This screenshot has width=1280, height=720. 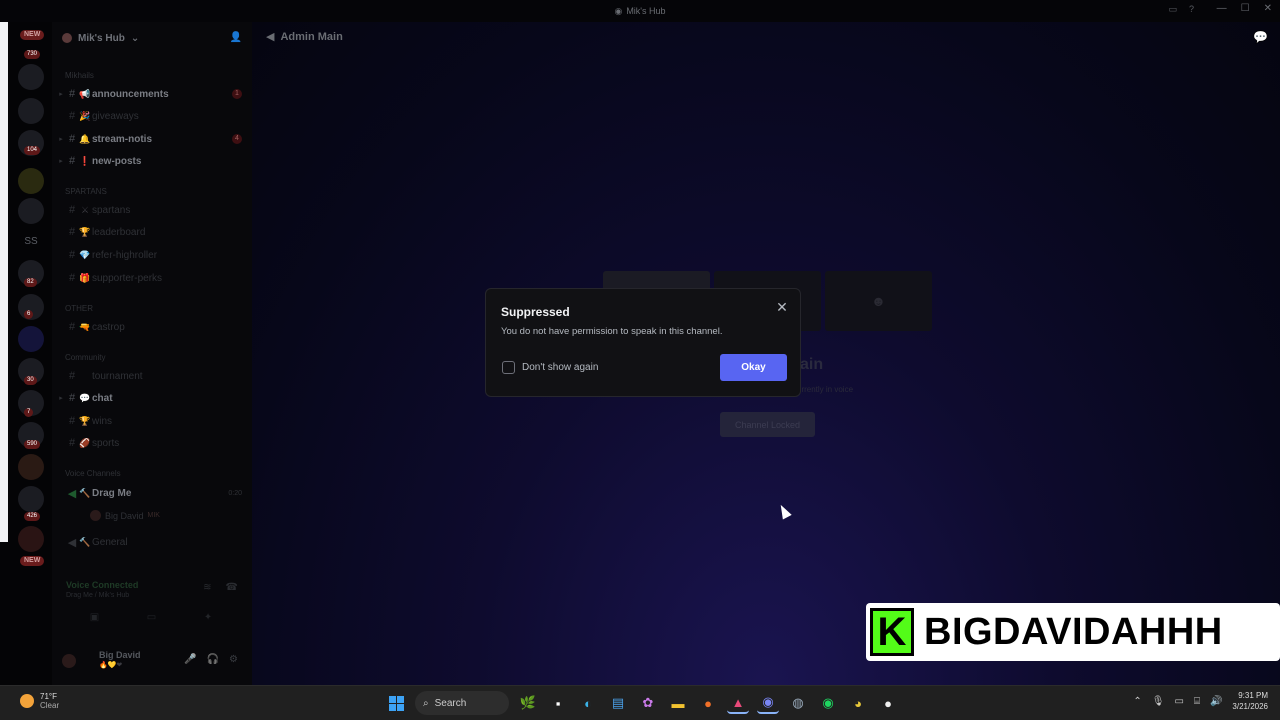 What do you see at coordinates (588, 703) in the screenshot?
I see `edge-icon: ◐` at bounding box center [588, 703].